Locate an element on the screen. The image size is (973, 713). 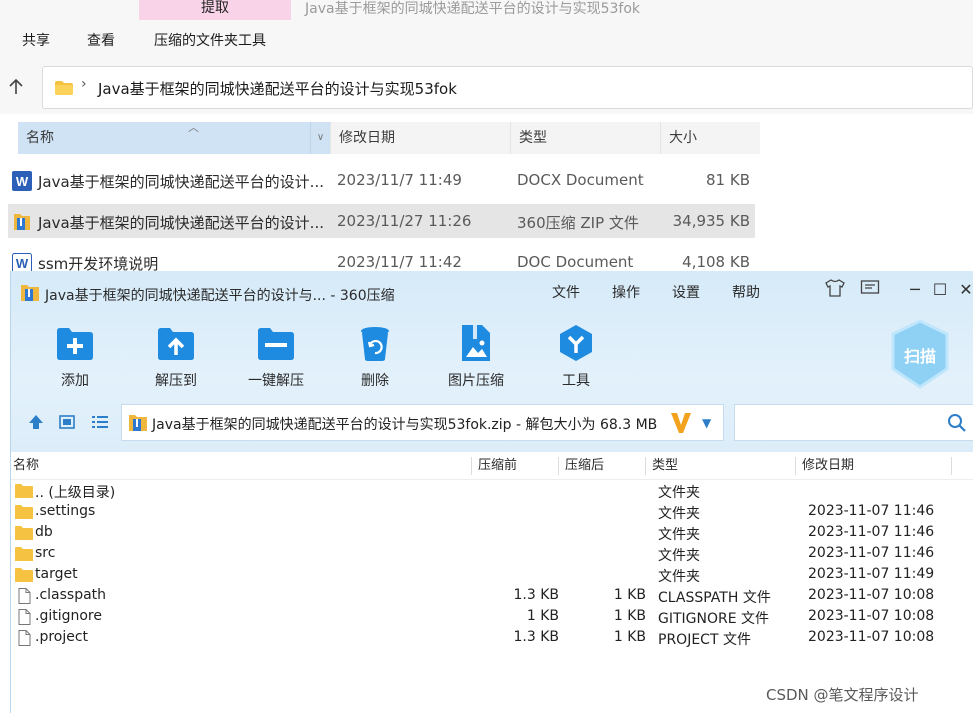
extract-to-button: 解压到 is located at coordinates (176, 359).